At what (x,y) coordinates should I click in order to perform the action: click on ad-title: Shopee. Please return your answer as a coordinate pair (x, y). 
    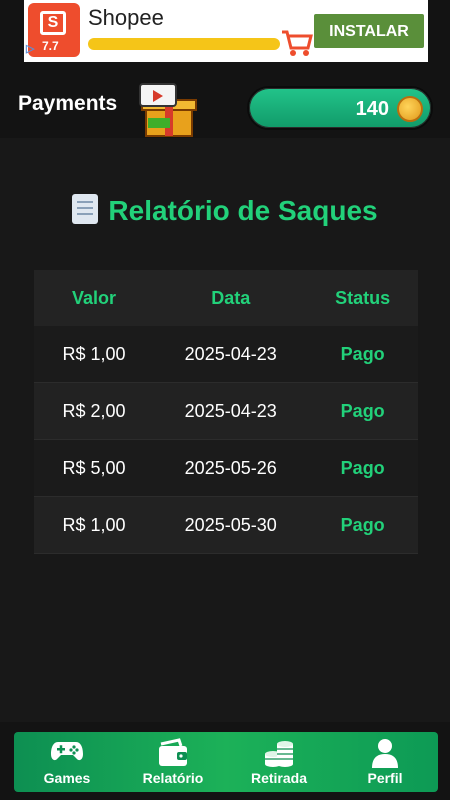
    Looking at the image, I should click on (126, 17).